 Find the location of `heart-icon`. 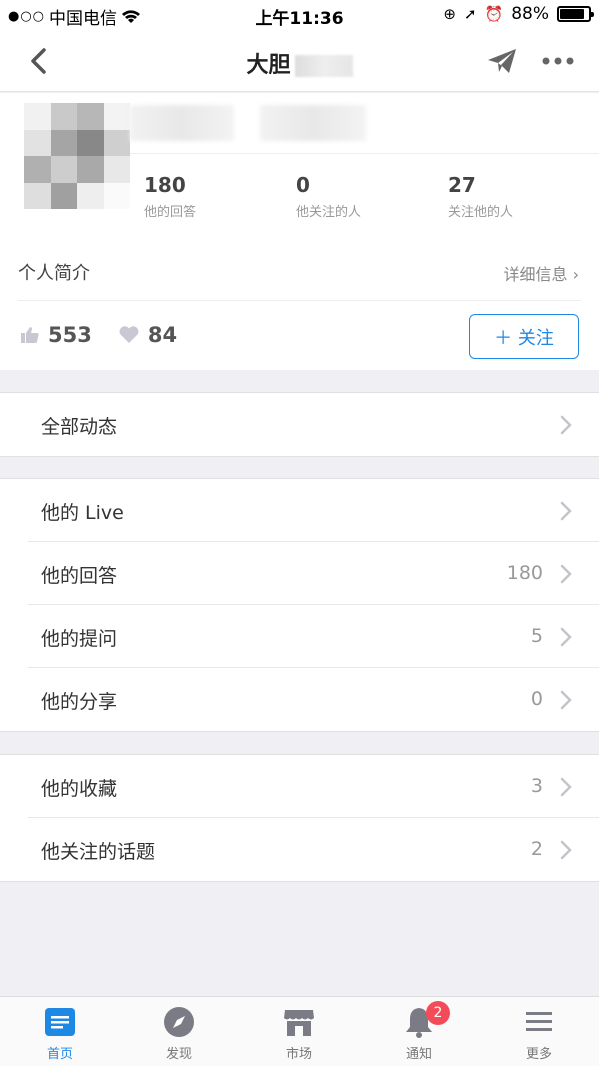

heart-icon is located at coordinates (129, 334).